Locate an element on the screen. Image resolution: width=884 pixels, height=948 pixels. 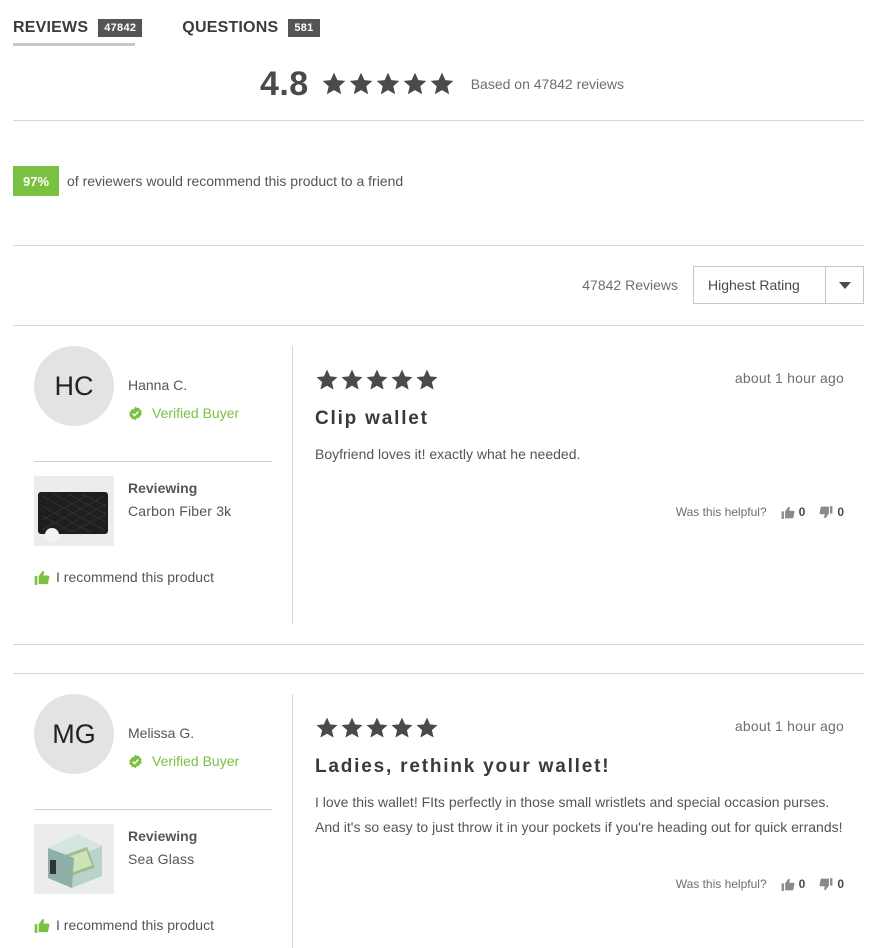
reviewed-product-name: Carbon Fiber 3k is located at coordinates (179, 511).